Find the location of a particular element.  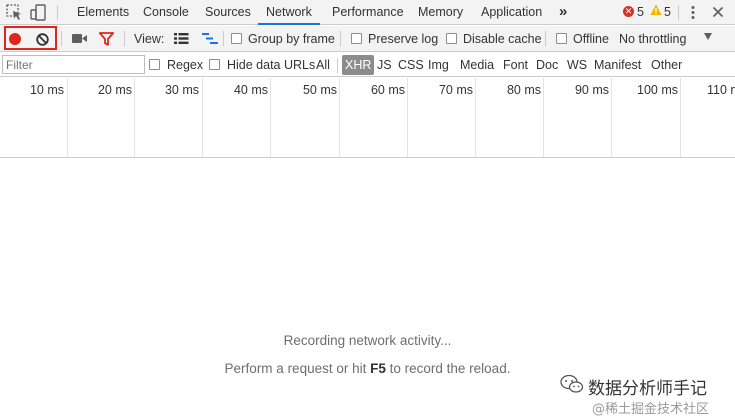

tab-performance: Performance is located at coordinates (368, 12).